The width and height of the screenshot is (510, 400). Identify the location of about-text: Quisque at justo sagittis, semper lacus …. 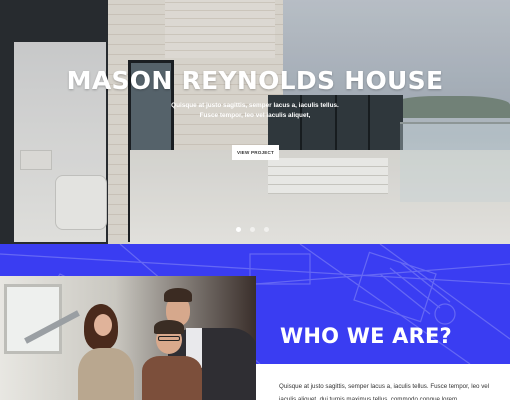
(384, 391).